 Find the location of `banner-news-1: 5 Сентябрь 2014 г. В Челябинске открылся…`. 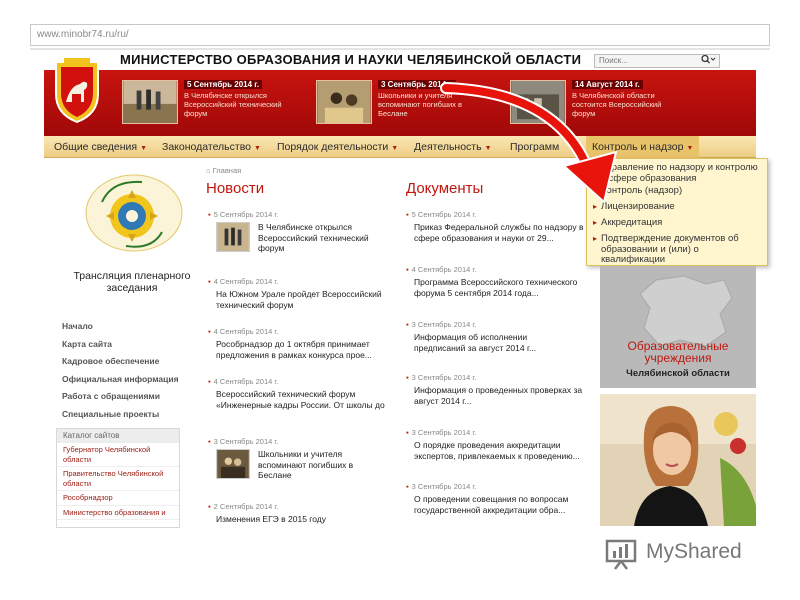

banner-news-1: 5 Сентябрь 2014 г. В Челябинске открылся… is located at coordinates (210, 102).